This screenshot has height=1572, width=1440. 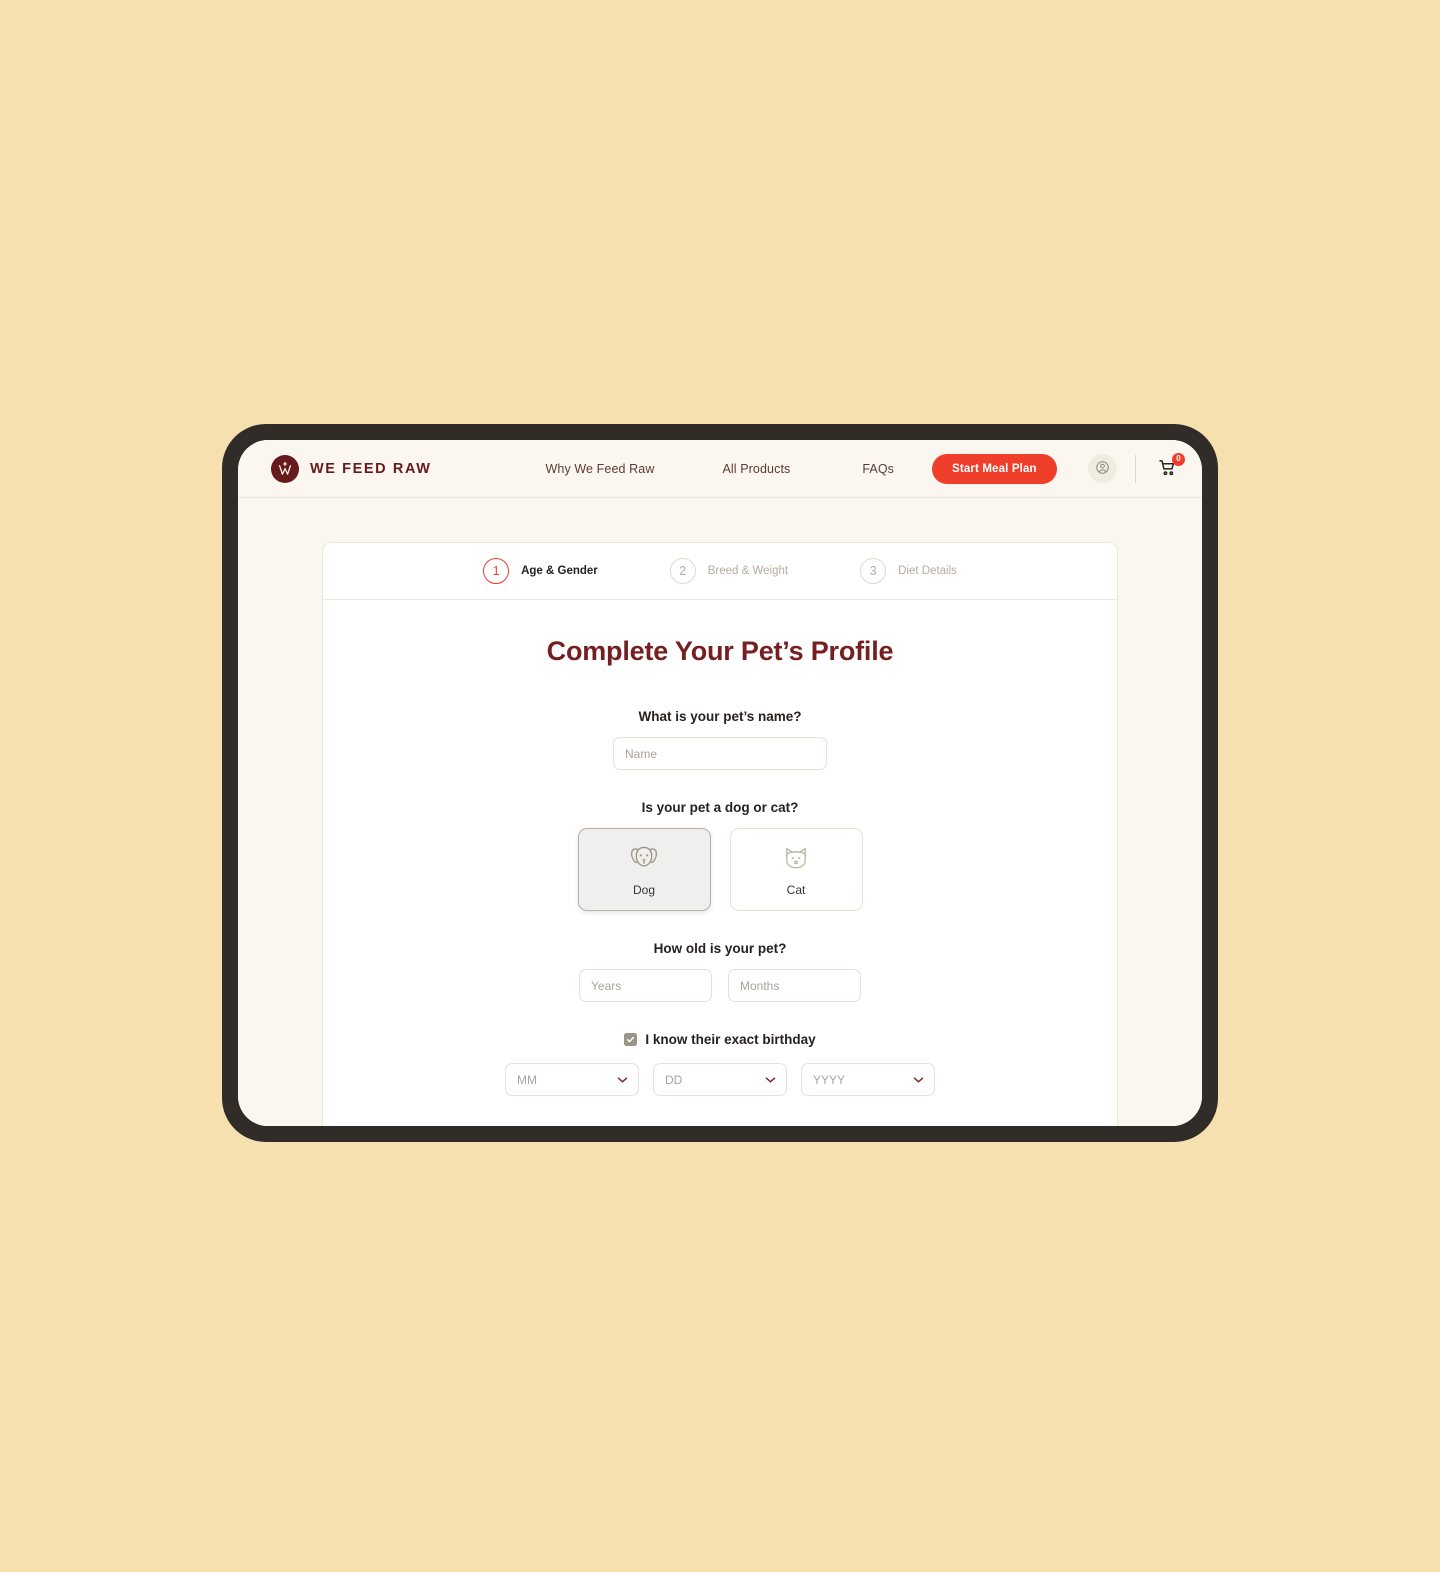 I want to click on nav-link-faqs: FAQs, so click(x=878, y=469).